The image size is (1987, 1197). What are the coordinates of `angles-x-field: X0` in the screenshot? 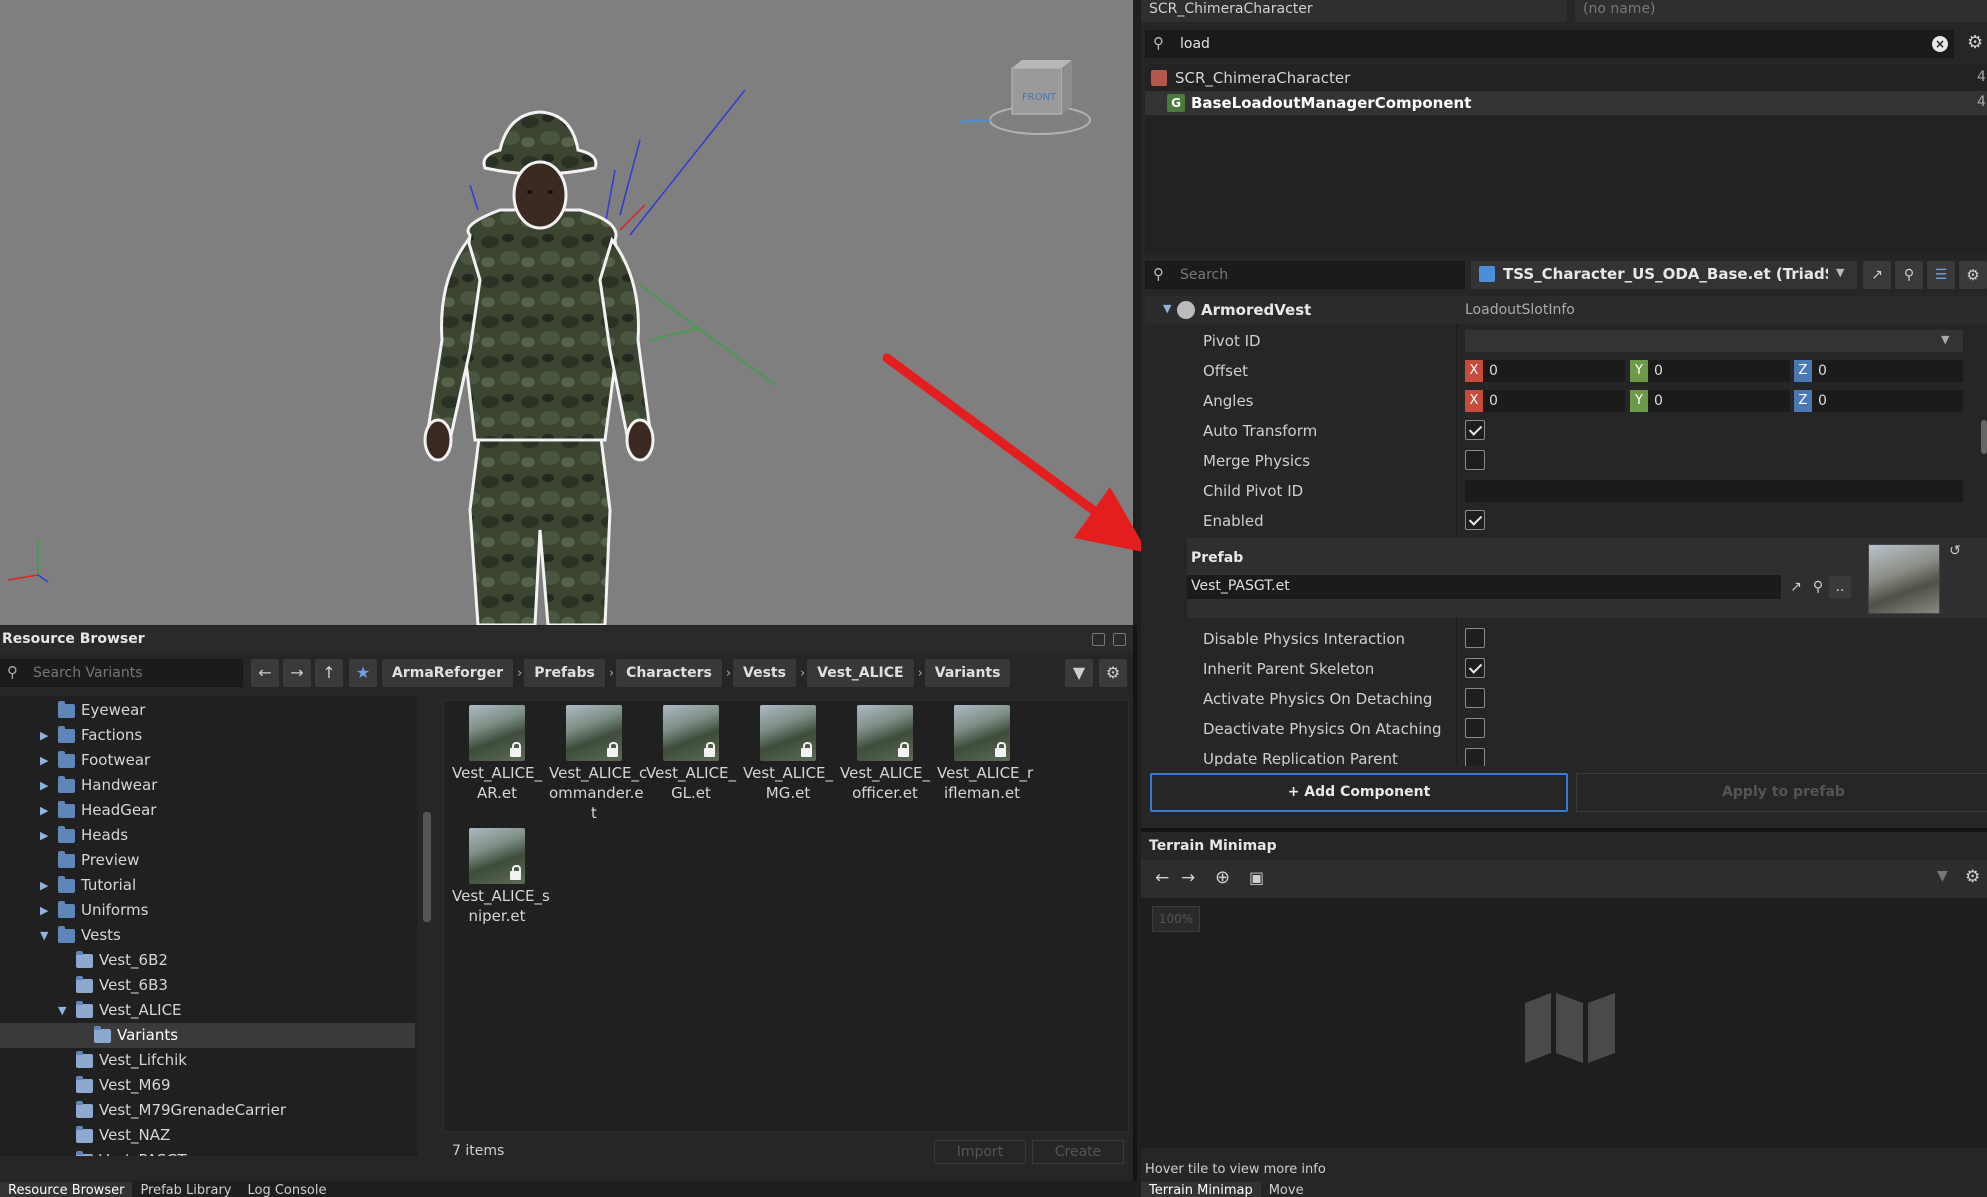 It's located at (1545, 401).